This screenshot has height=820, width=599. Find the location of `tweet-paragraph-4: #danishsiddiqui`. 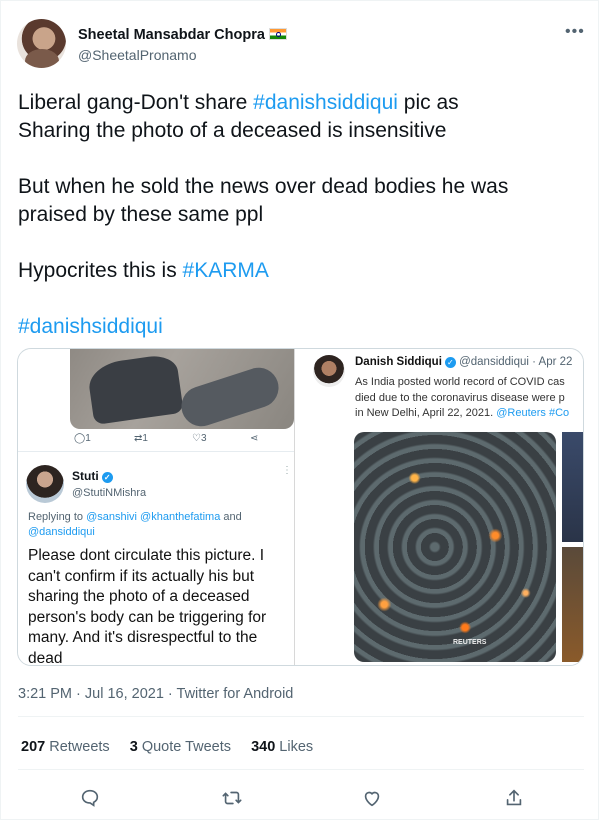

tweet-paragraph-4: #danishsiddiqui is located at coordinates (298, 327).